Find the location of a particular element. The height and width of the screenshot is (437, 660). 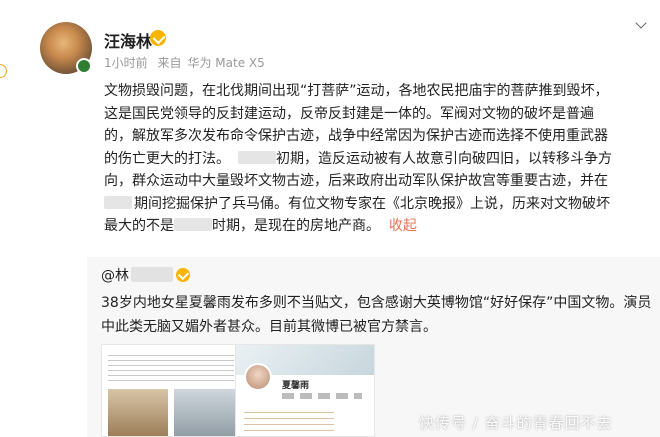

username: 汪海林 is located at coordinates (128, 40).